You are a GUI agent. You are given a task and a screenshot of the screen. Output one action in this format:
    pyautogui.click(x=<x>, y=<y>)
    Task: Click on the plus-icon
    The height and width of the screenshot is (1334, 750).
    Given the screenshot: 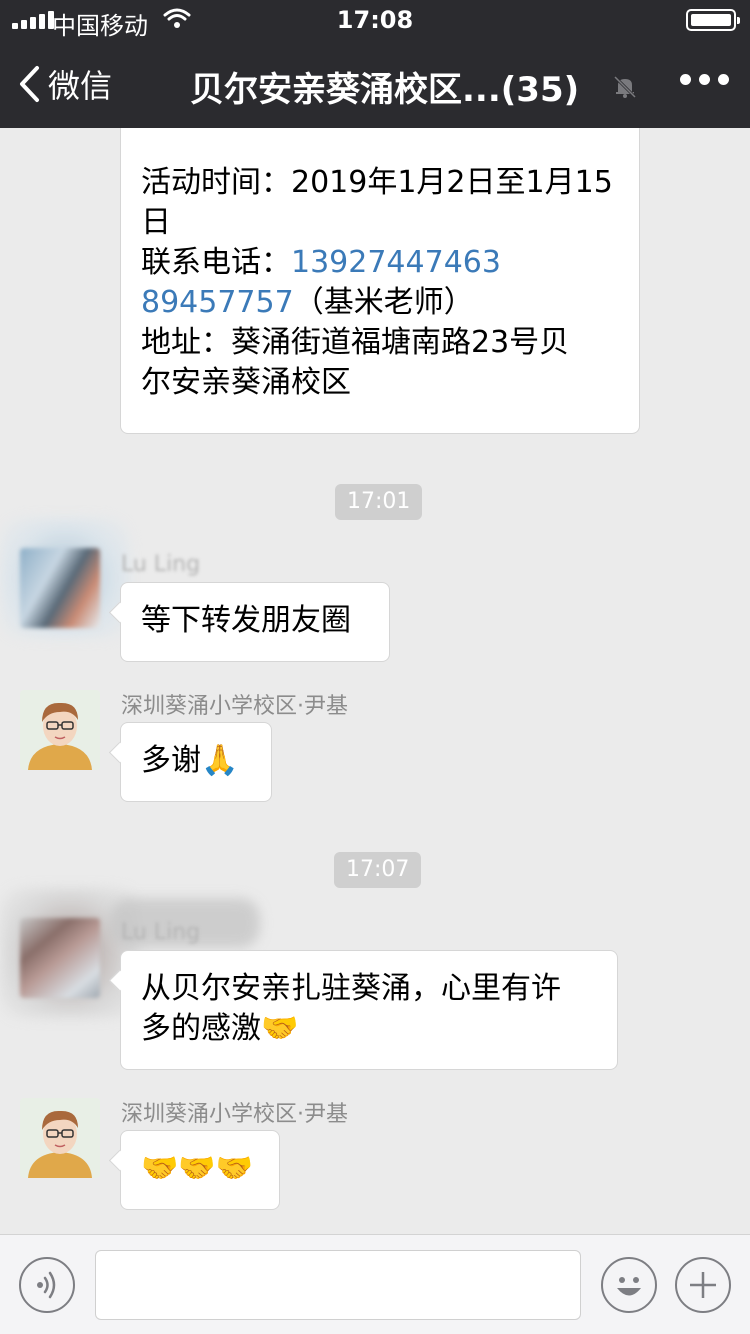 What is the action you would take?
    pyautogui.click(x=703, y=1285)
    